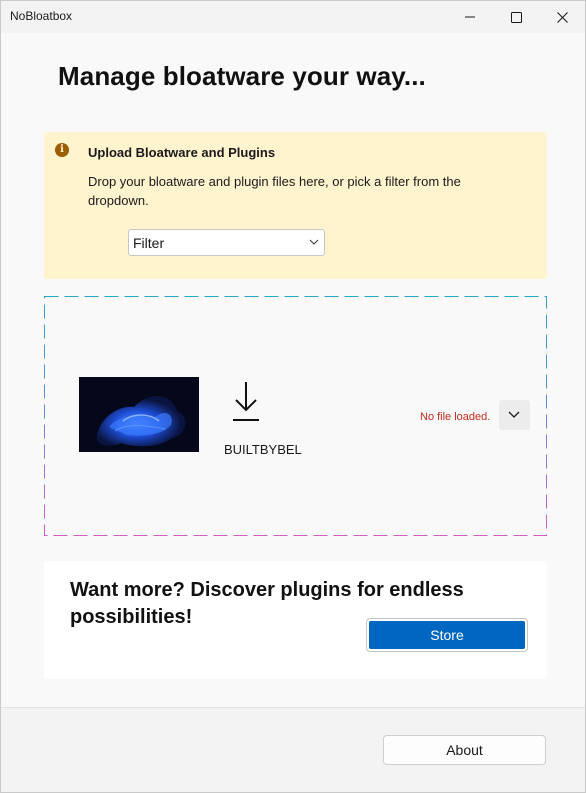 This screenshot has height=793, width=586. I want to click on close-button, so click(562, 17).